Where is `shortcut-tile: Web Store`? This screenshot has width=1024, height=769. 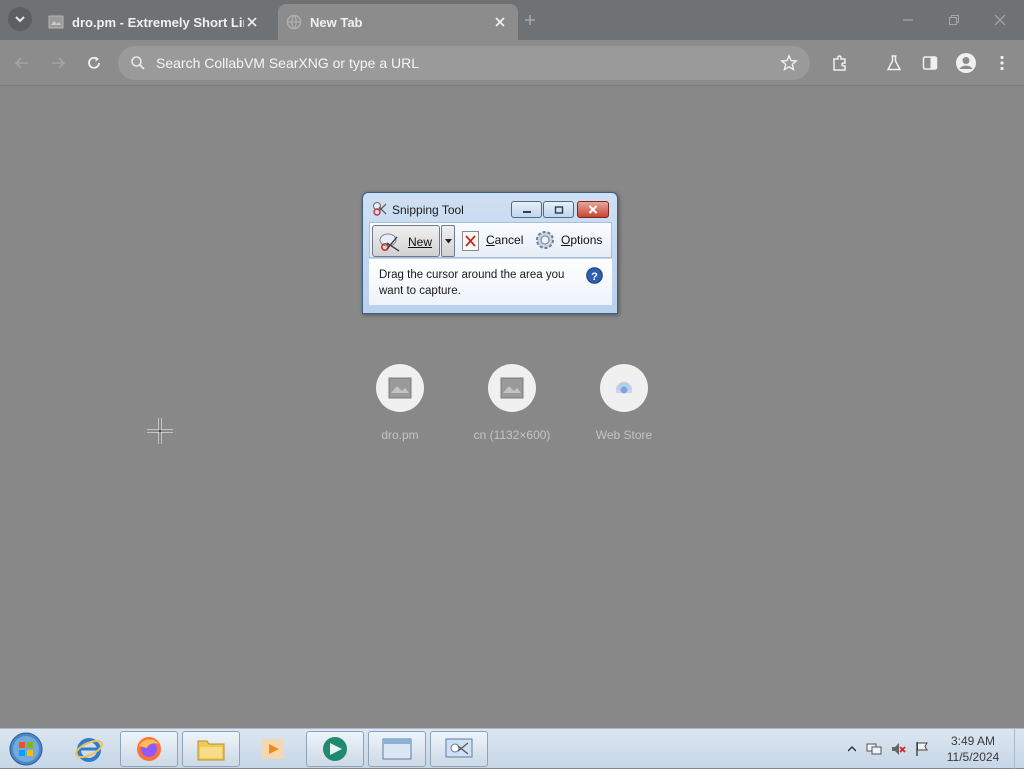
shortcut-tile: Web Store is located at coordinates (624, 403).